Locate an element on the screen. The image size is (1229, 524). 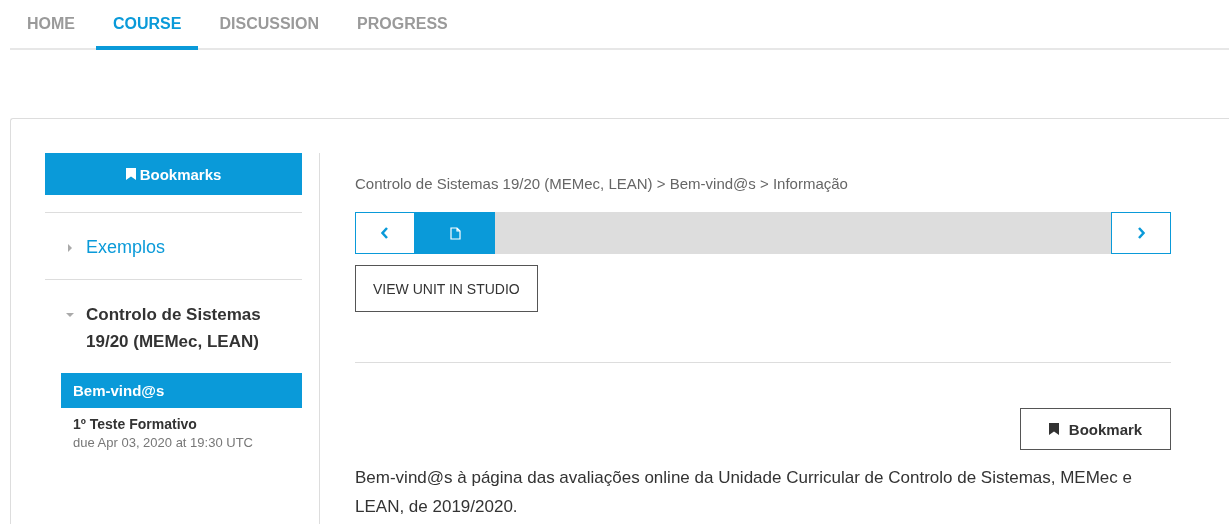
document-icon is located at coordinates (455, 233).